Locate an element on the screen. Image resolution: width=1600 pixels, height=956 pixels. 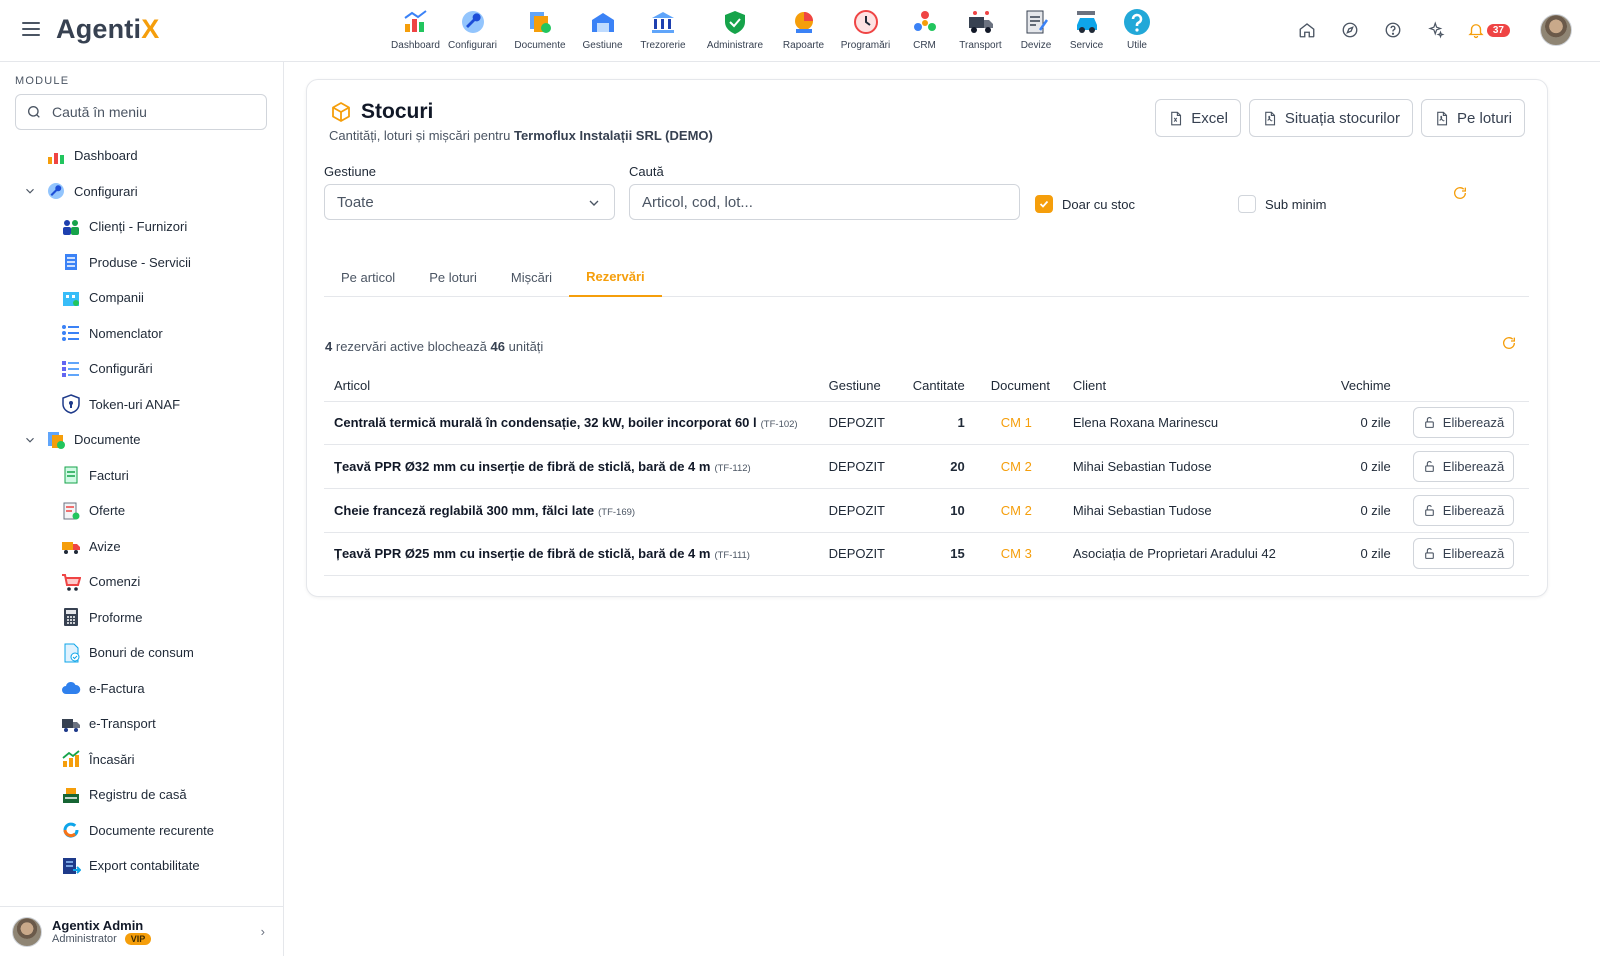
document-link: CM 3 is located at coordinates (1018, 554).